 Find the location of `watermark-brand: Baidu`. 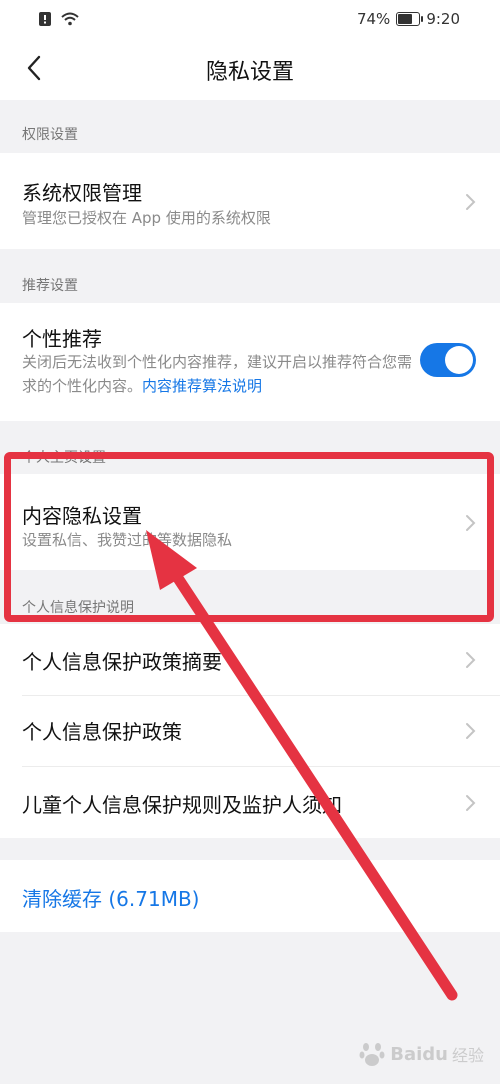

watermark-brand: Baidu is located at coordinates (419, 1054).